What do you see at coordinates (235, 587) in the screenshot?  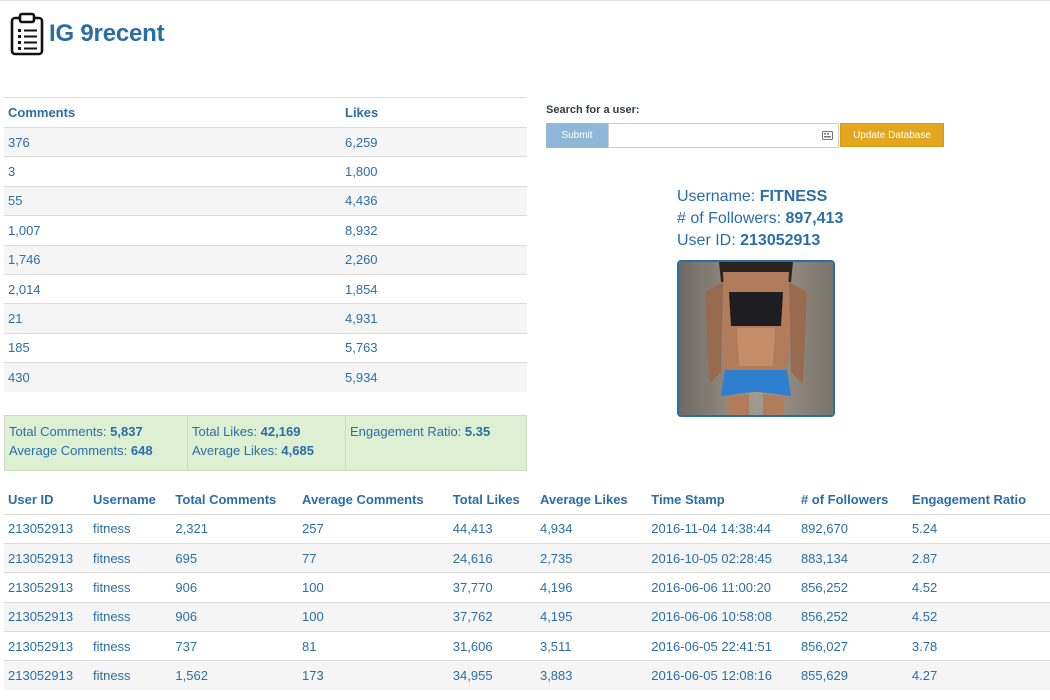 I see `history-cell: 906` at bounding box center [235, 587].